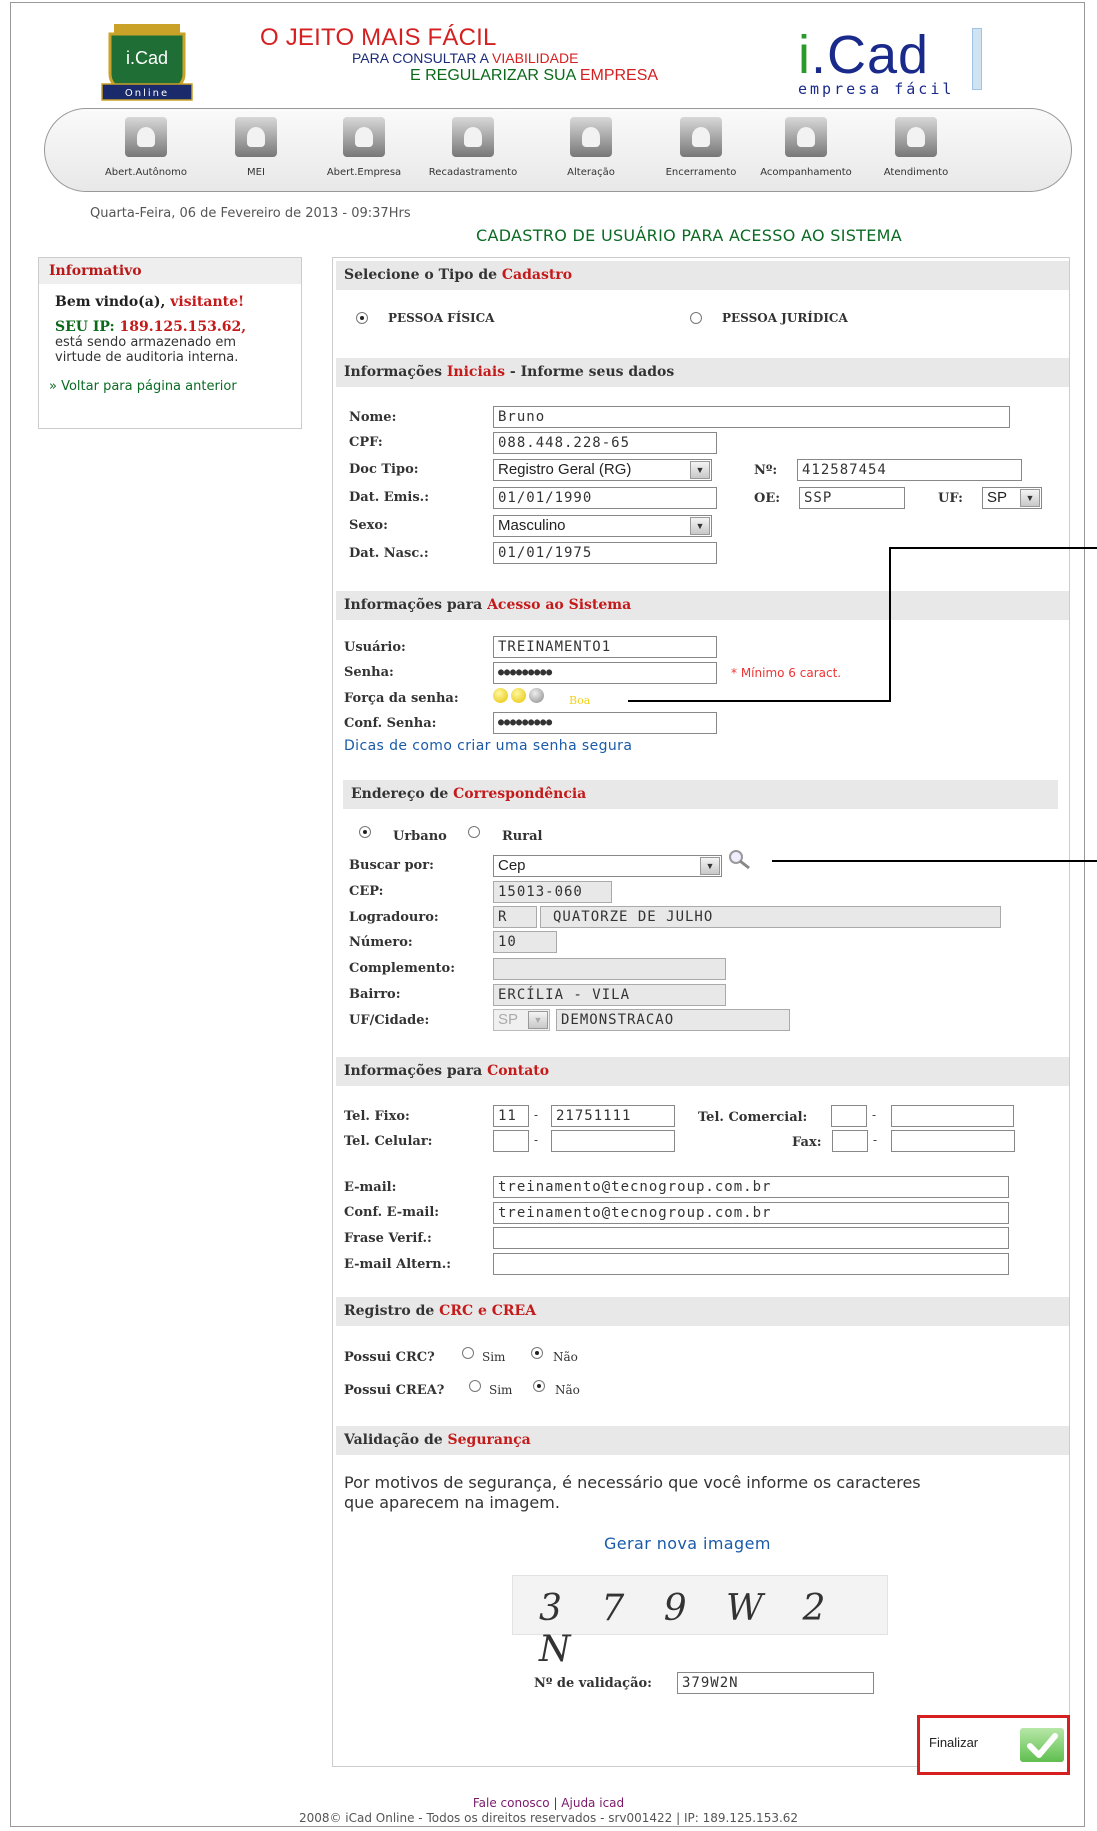 The image size is (1097, 1831). Describe the element at coordinates (378, 37) in the screenshot. I see `tagline-1: O JEITO MAIS FÁCIL` at that location.